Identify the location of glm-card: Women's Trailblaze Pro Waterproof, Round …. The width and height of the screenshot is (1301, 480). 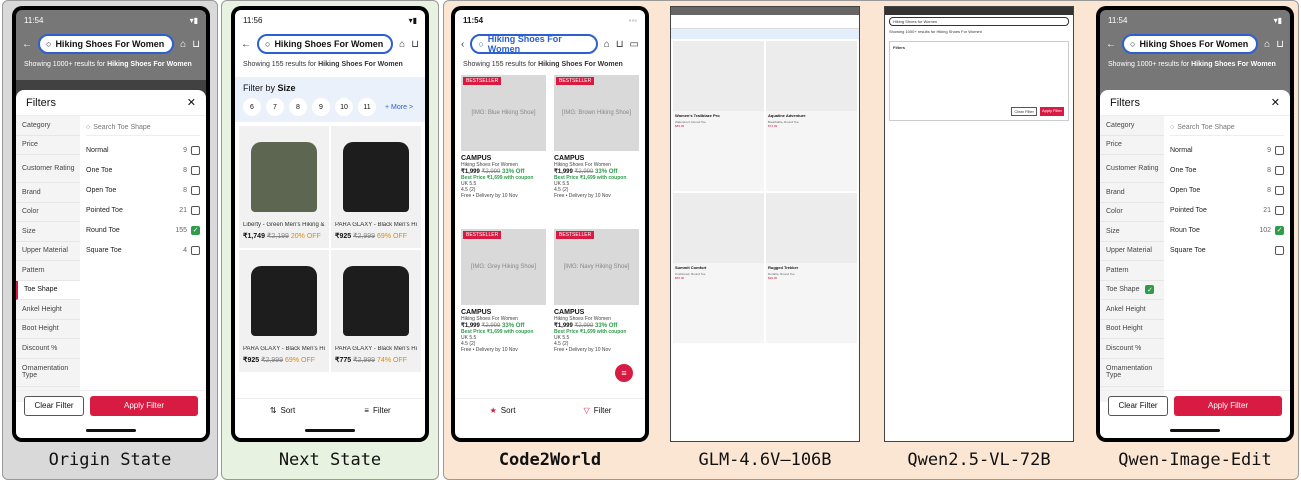
(718, 116).